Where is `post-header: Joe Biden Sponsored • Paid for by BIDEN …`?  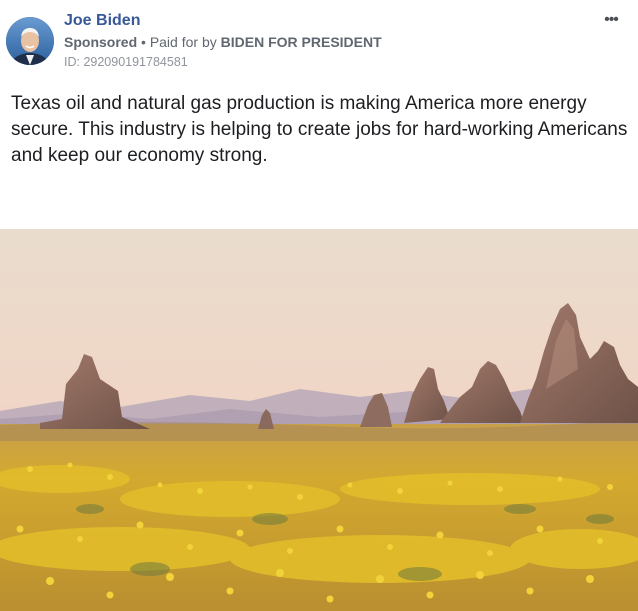
post-header: Joe Biden Sponsored • Paid for by BIDEN … is located at coordinates (319, 40).